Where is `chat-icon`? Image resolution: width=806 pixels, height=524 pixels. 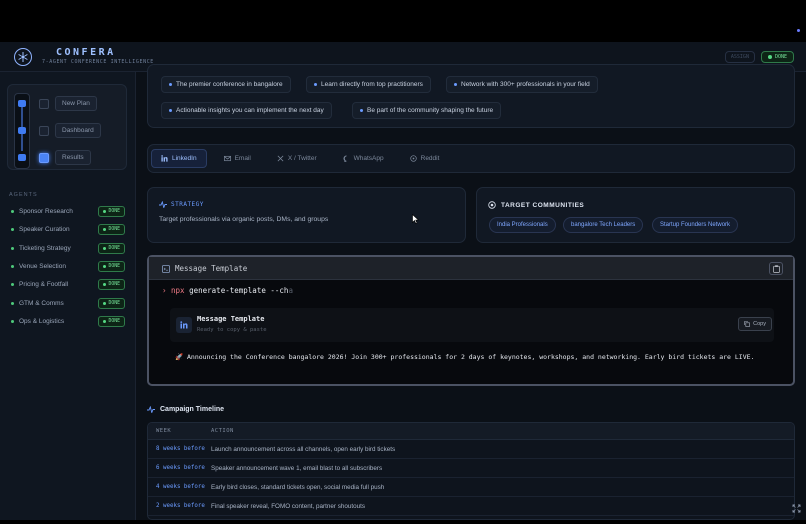
chat-icon is located at coordinates (345, 158).